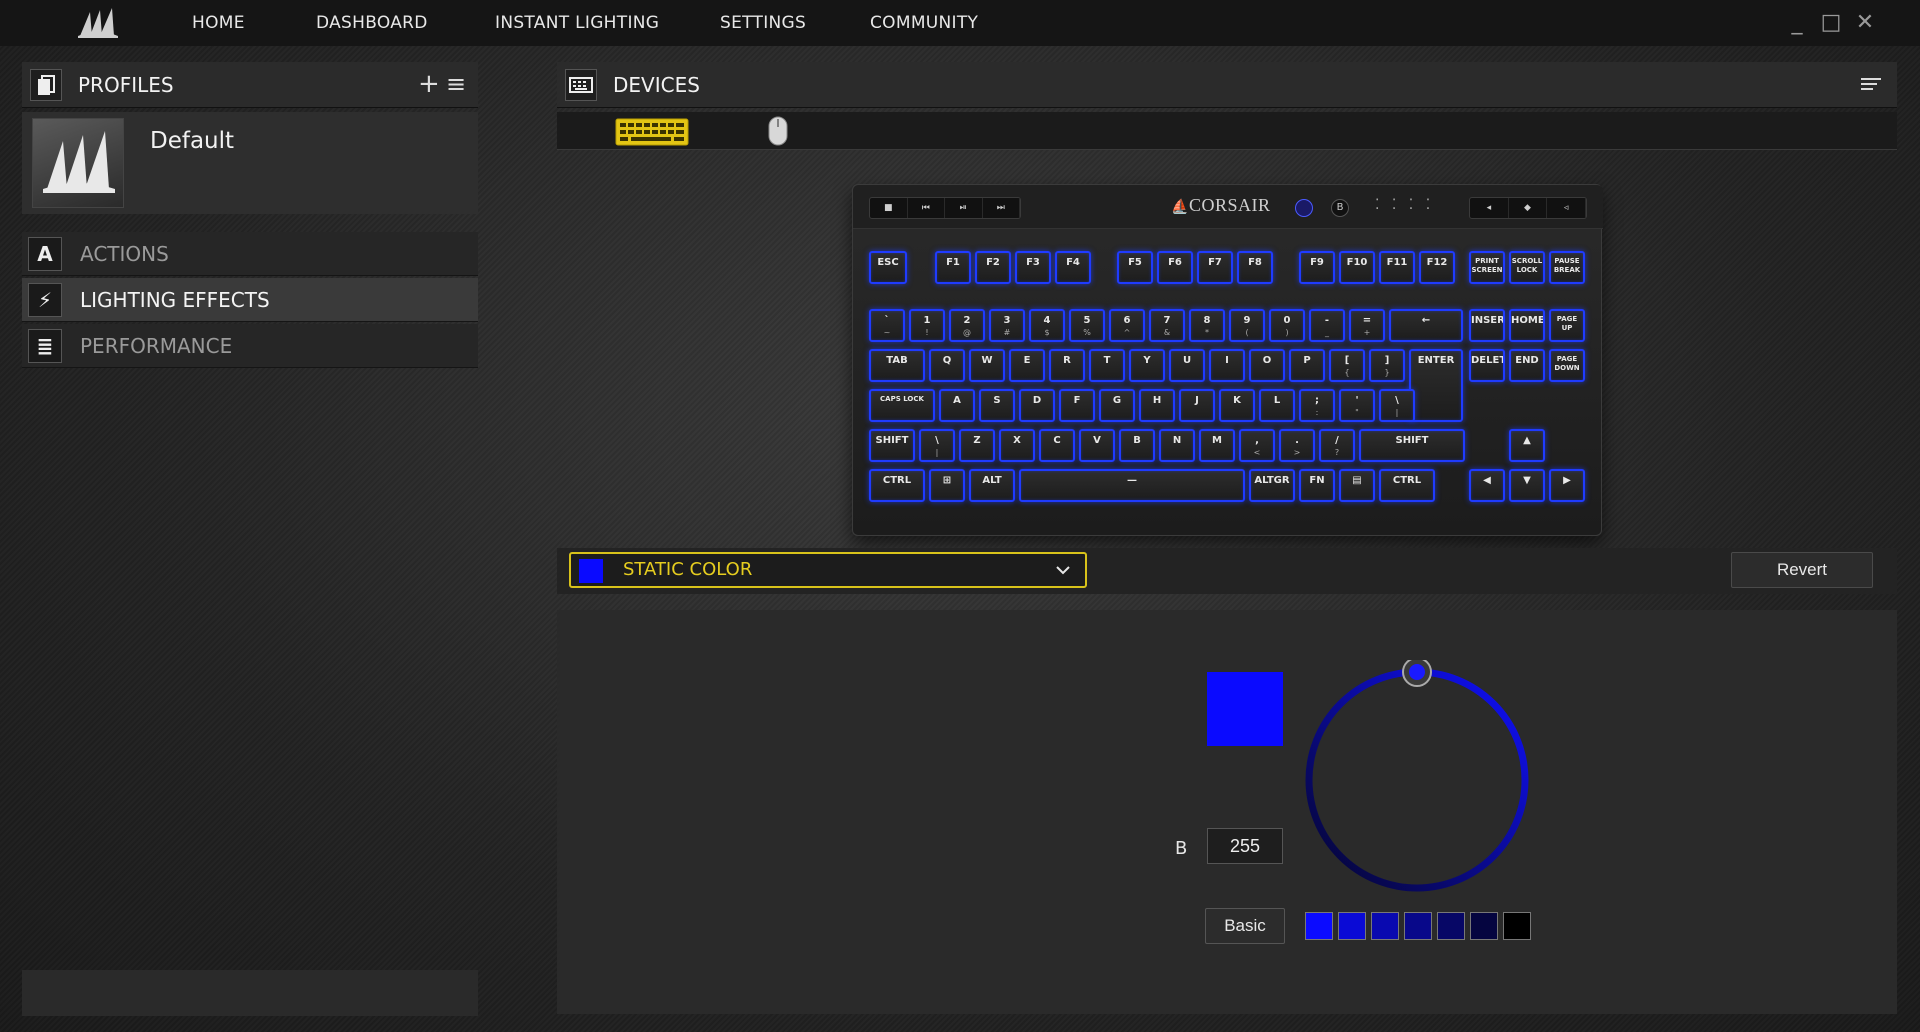 This screenshot has width=1920, height=1032. I want to click on add-profile-icon: +, so click(429, 84).